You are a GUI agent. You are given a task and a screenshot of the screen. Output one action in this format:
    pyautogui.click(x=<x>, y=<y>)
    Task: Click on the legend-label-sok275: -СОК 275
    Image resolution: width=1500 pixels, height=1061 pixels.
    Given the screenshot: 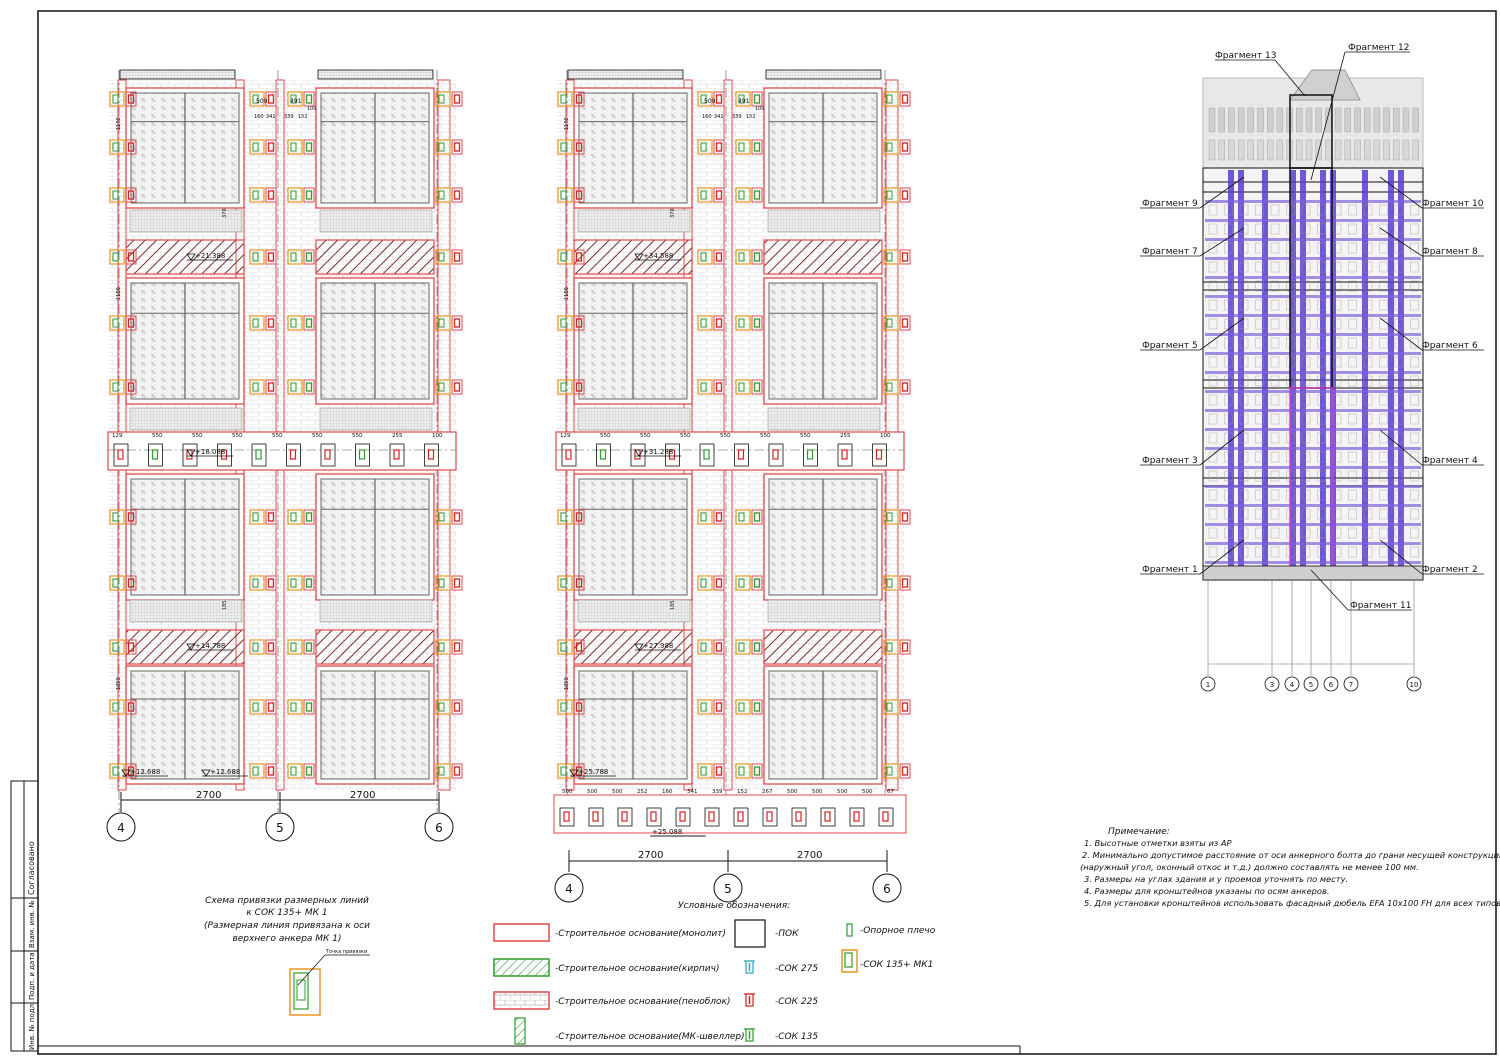 What is the action you would take?
    pyautogui.click(x=796, y=969)
    